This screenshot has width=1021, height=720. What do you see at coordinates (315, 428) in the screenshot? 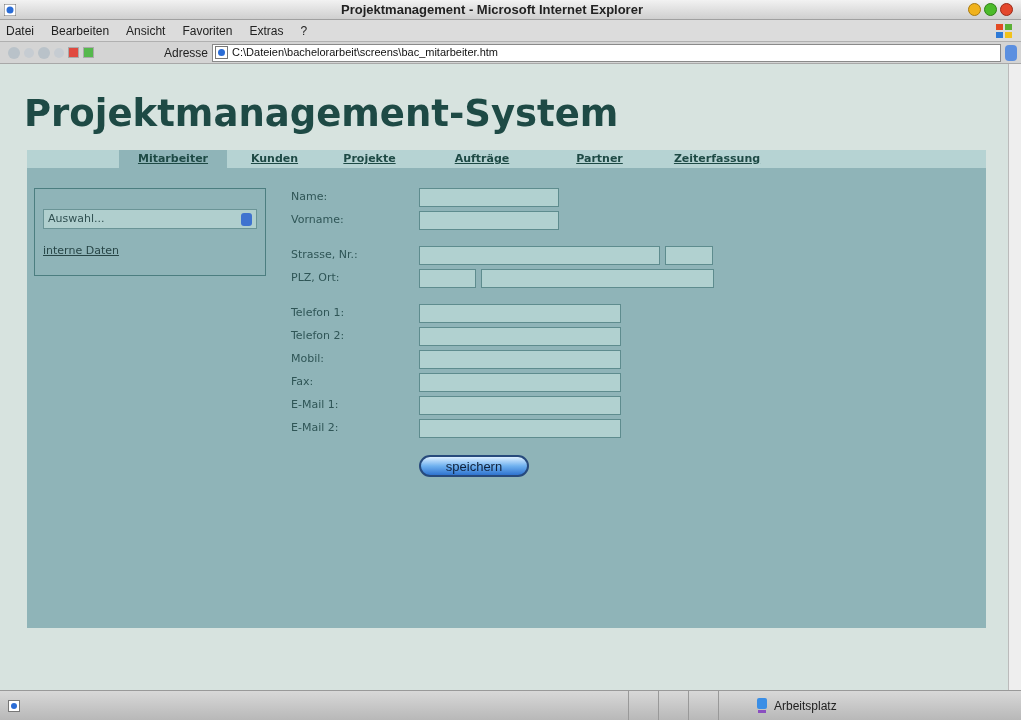
I see `field-label: E-Mail 2:` at bounding box center [315, 428].